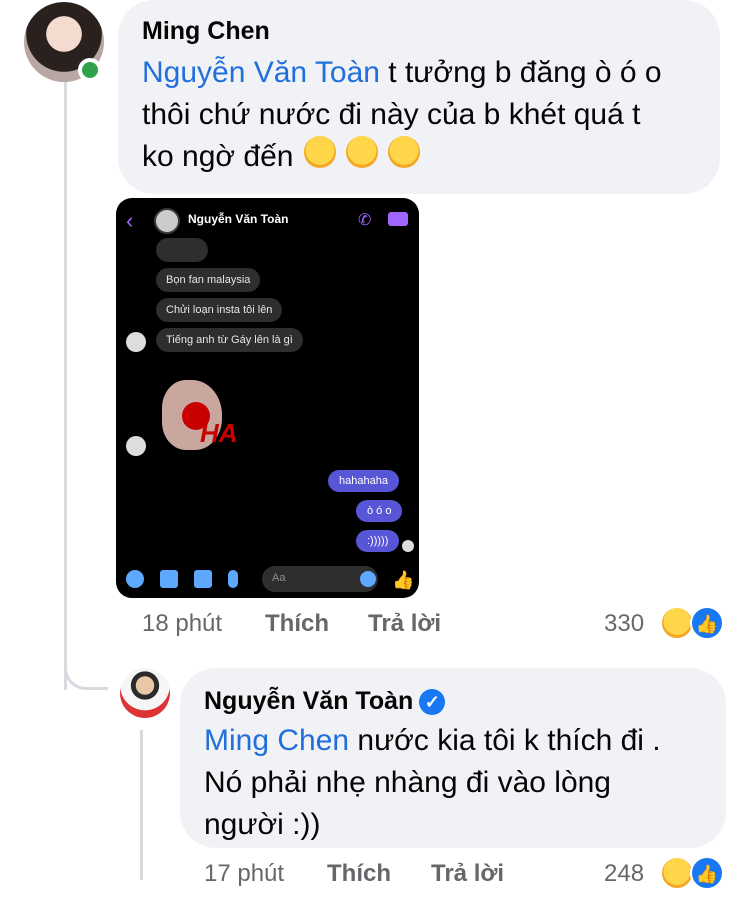 The image size is (750, 903). I want to click on chat-message-out: :))))), so click(378, 541).